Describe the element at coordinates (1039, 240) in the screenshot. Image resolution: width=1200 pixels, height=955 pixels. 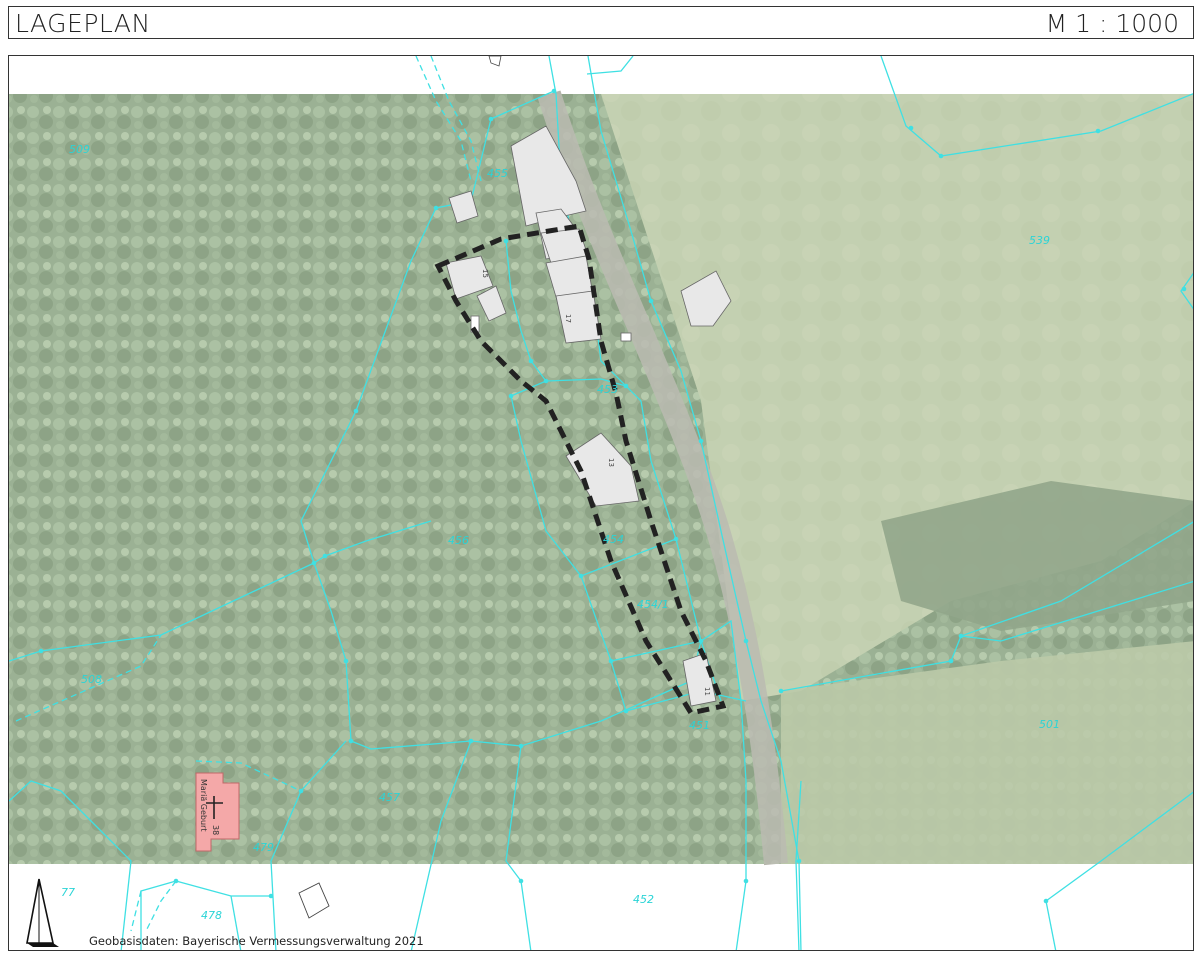
I see `svg-text: 539` at that location.